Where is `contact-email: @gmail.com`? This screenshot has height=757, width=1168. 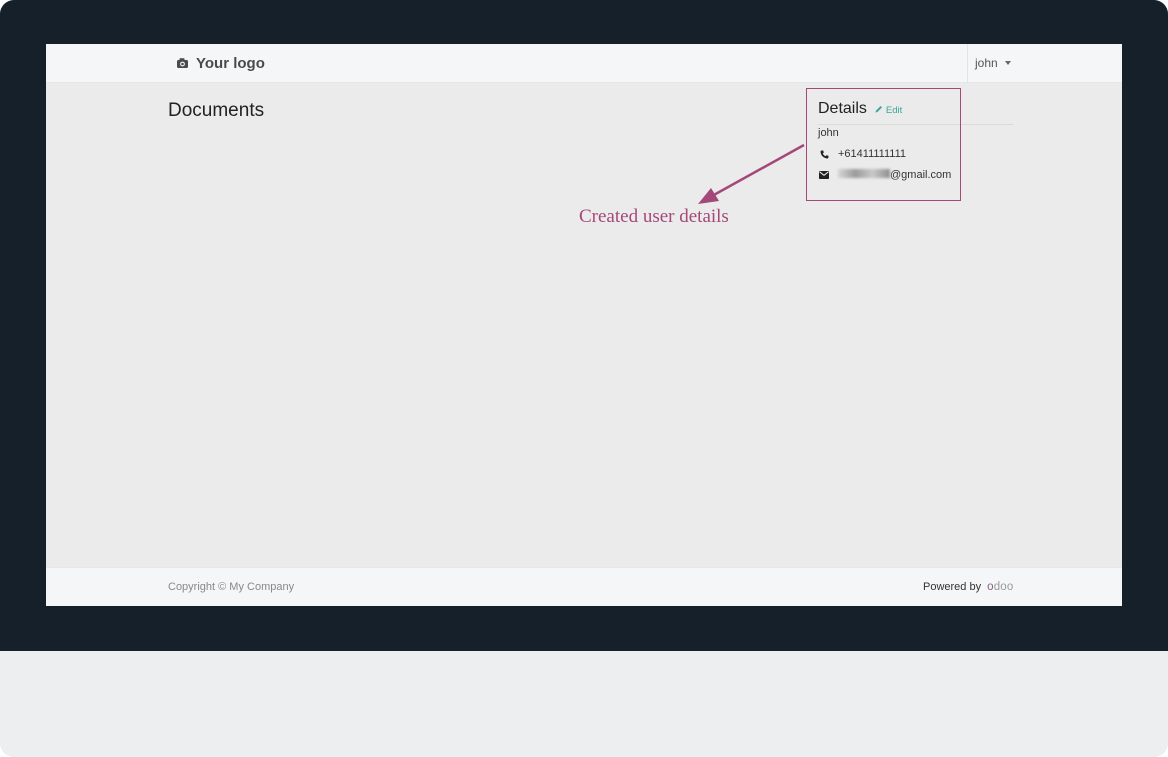
contact-email: @gmail.com is located at coordinates (894, 175).